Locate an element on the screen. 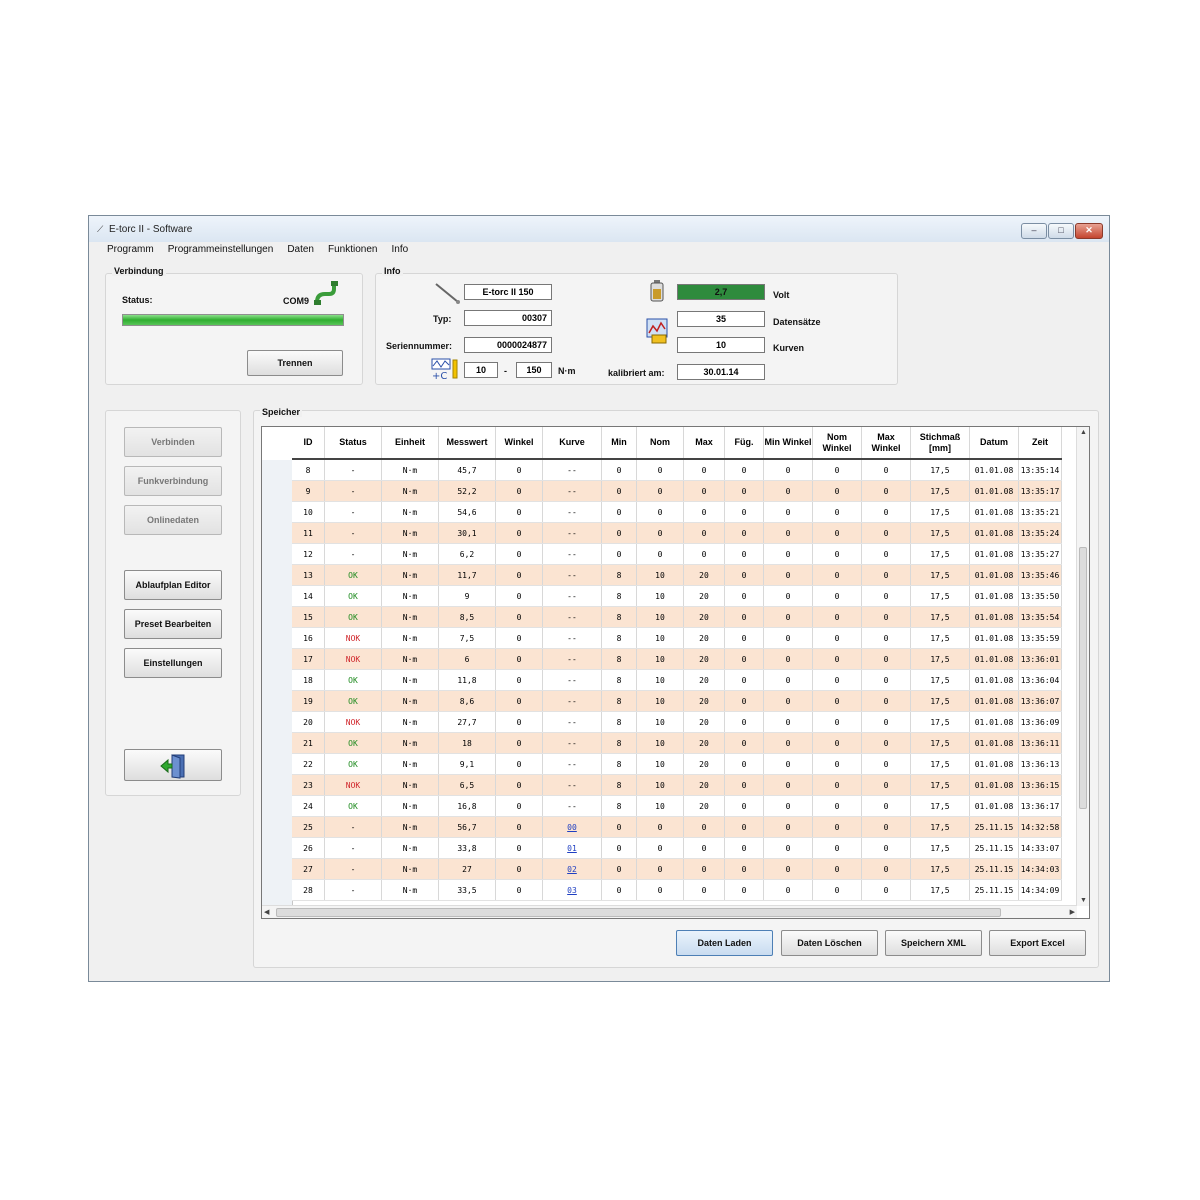 The width and height of the screenshot is (1200, 1200). column-header: Min is located at coordinates (619, 443).